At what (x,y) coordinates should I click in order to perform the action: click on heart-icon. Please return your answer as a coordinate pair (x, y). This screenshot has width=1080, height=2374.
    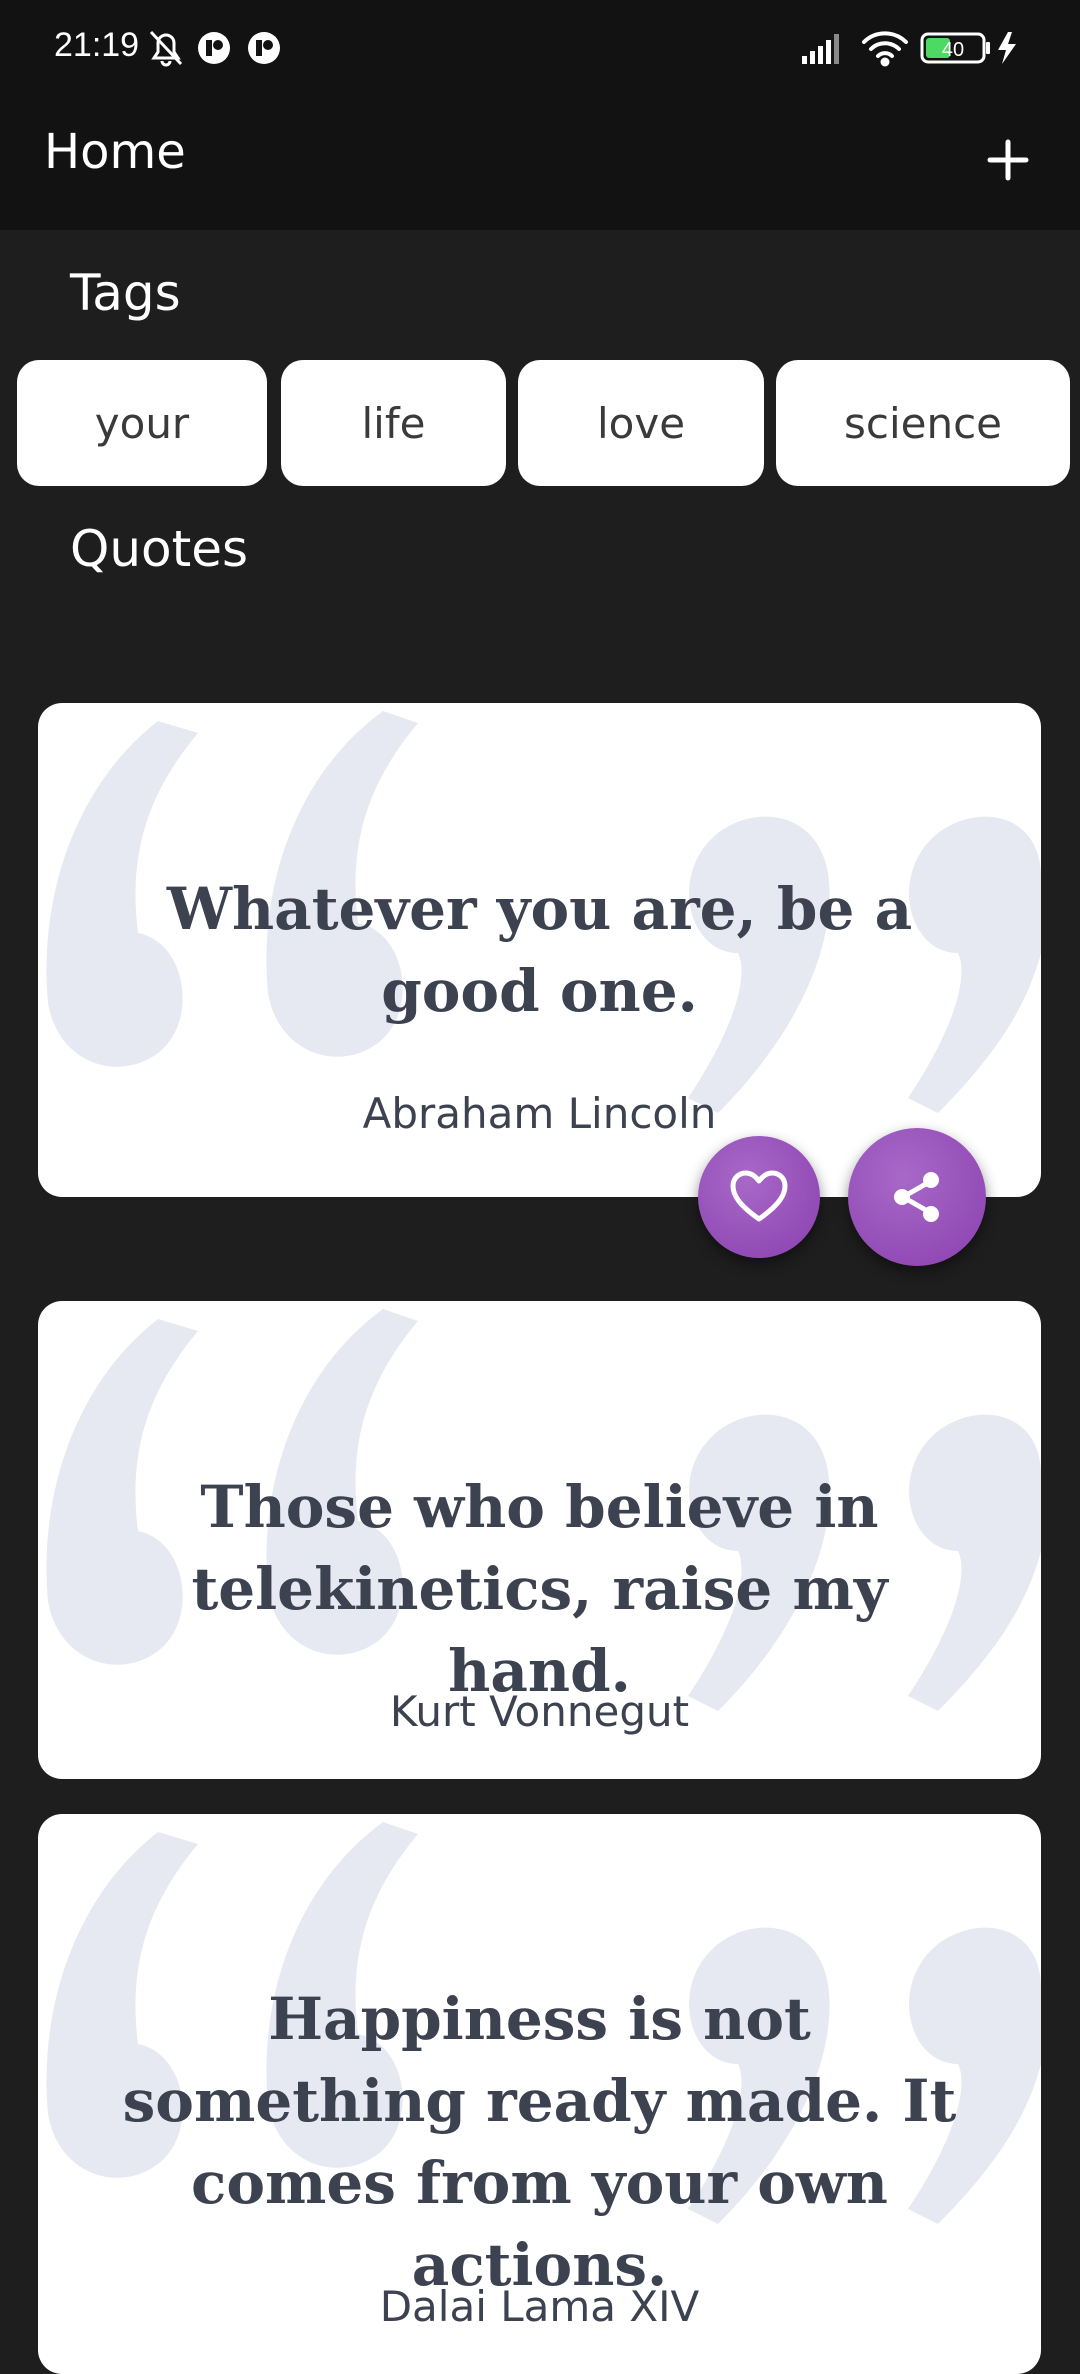
    Looking at the image, I should click on (759, 1196).